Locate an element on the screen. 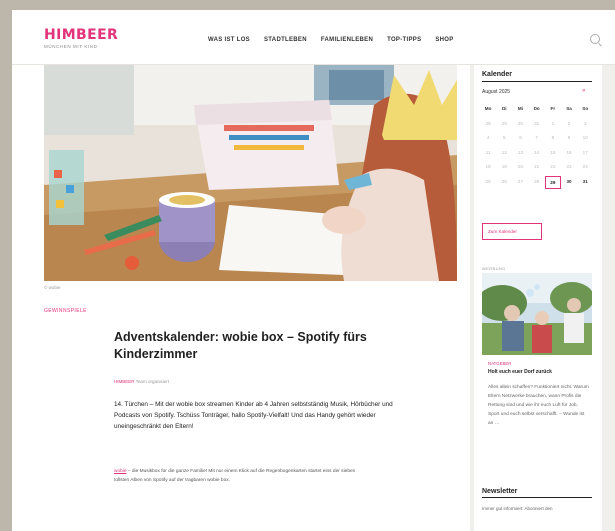 The image size is (615, 531). ad-label: WERBUNG is located at coordinates (494, 268).